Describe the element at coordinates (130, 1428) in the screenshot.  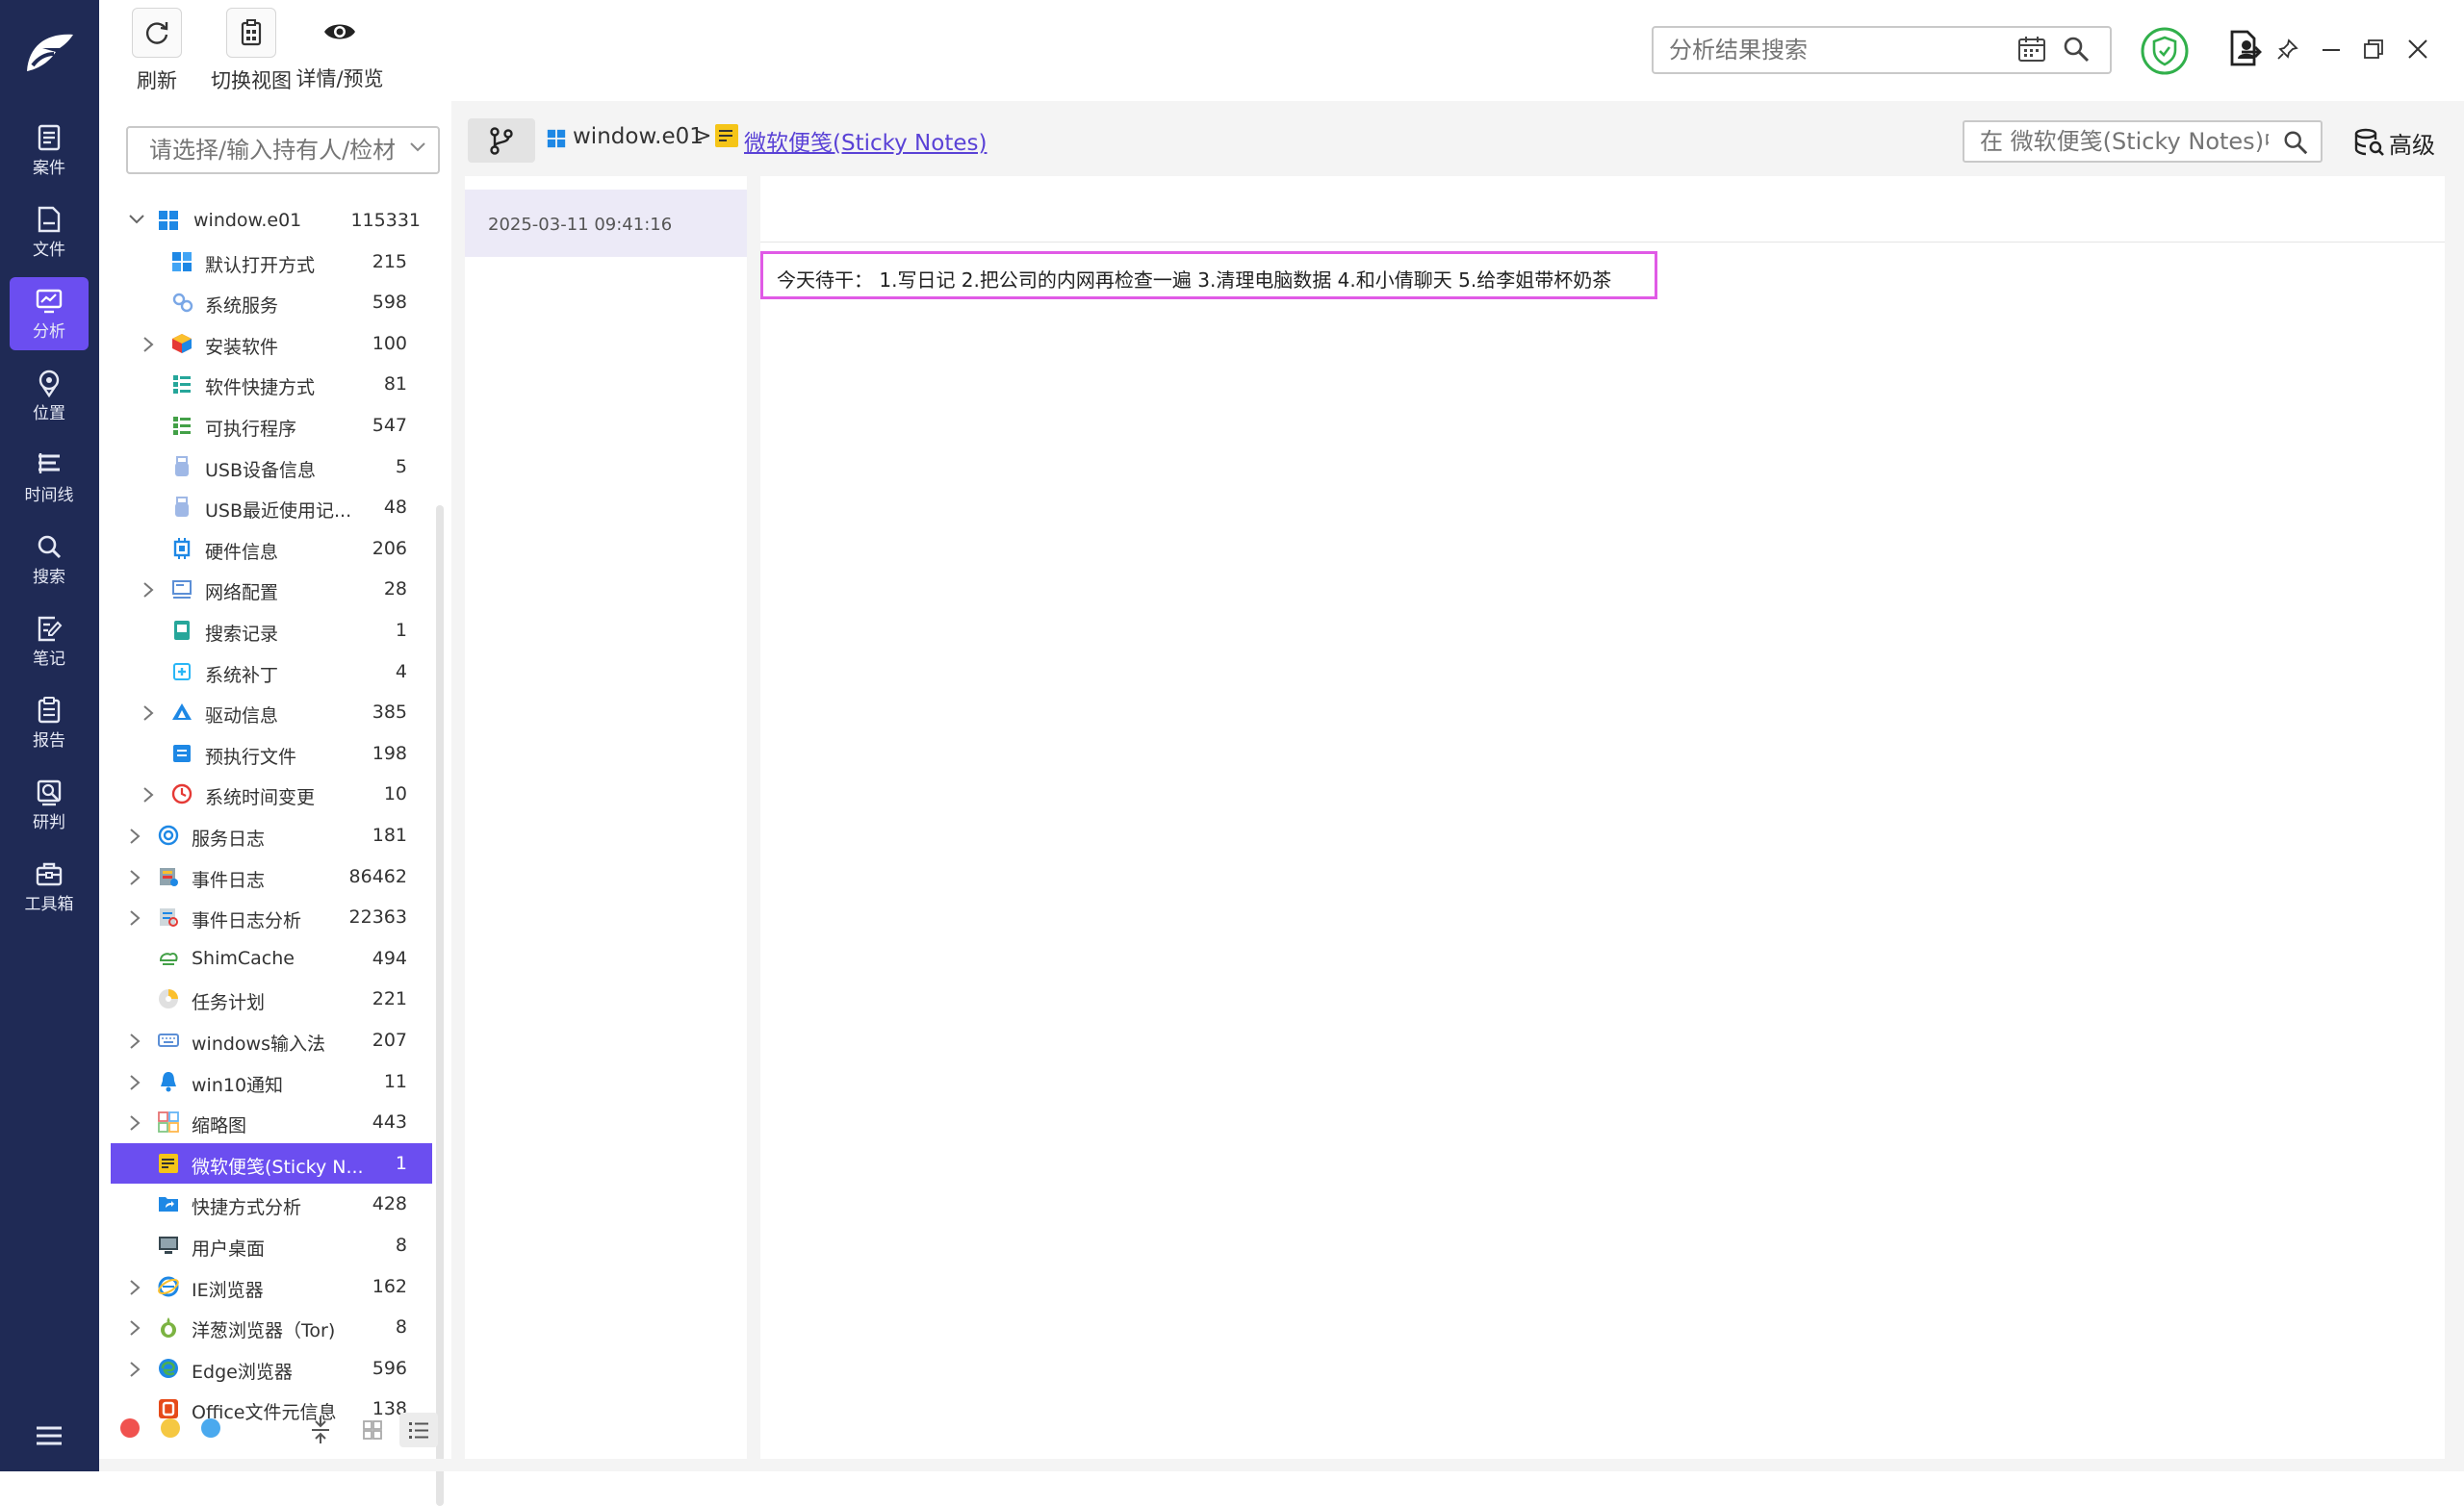
I see `red-status-dot` at that location.